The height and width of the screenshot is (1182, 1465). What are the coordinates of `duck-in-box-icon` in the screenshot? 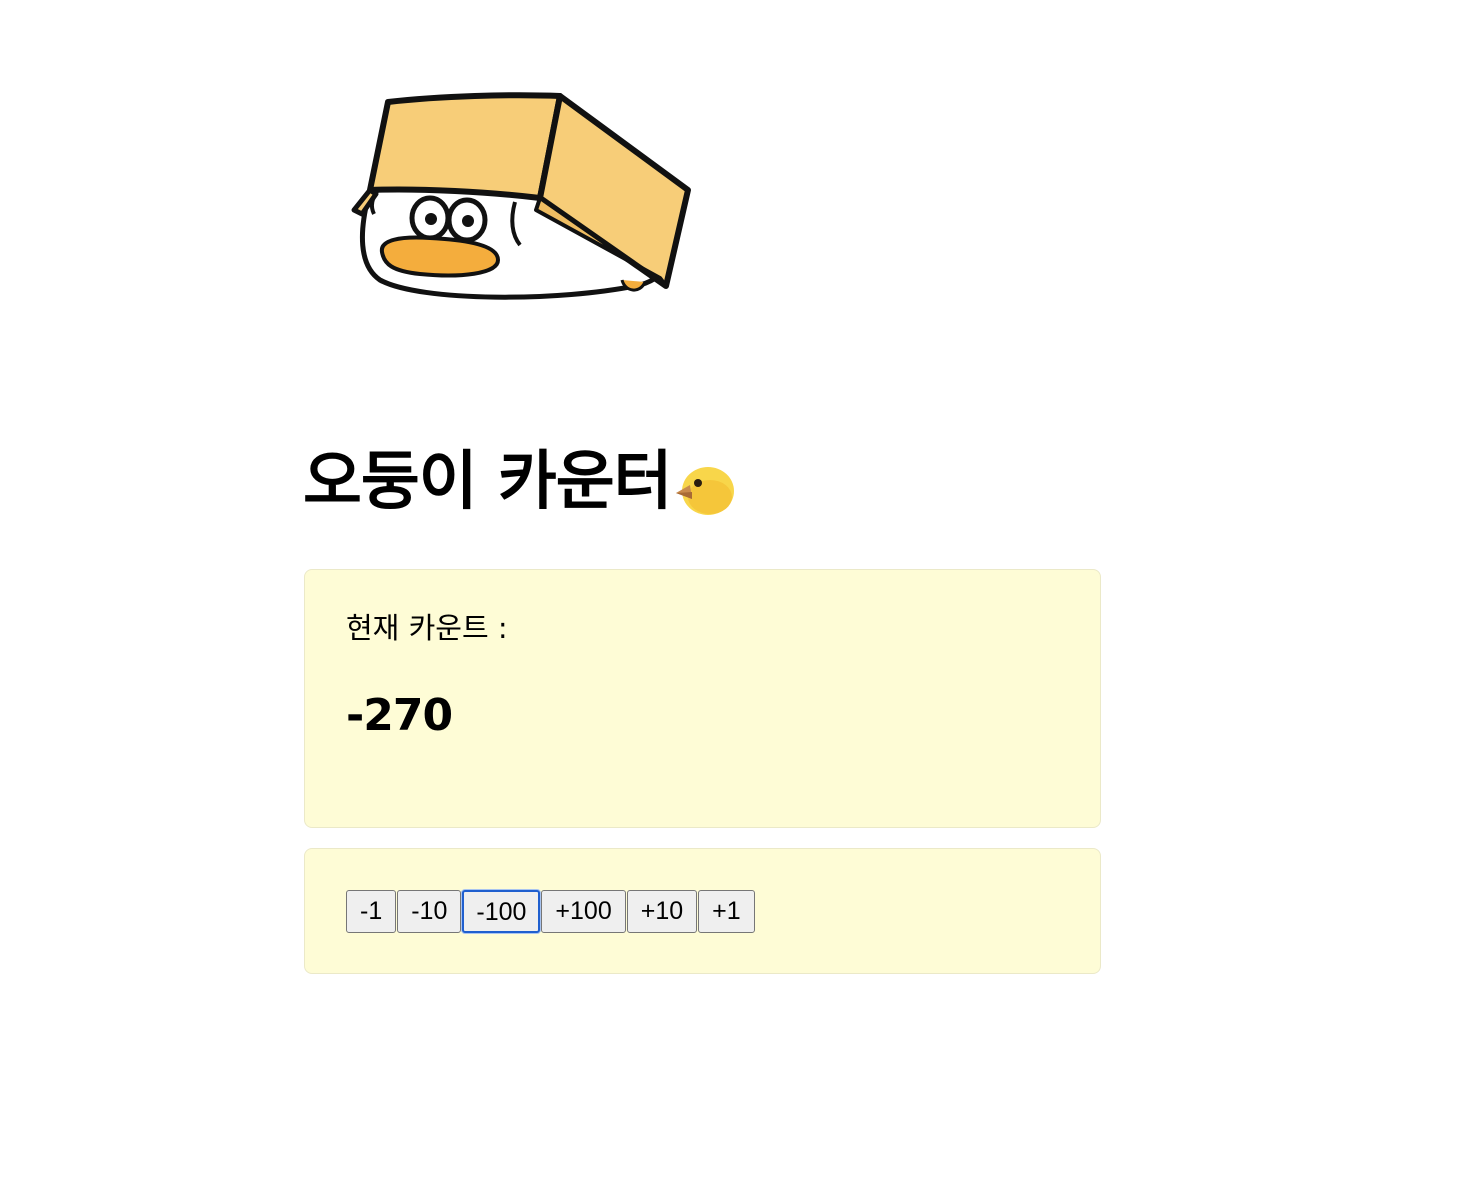 It's located at (525, 195).